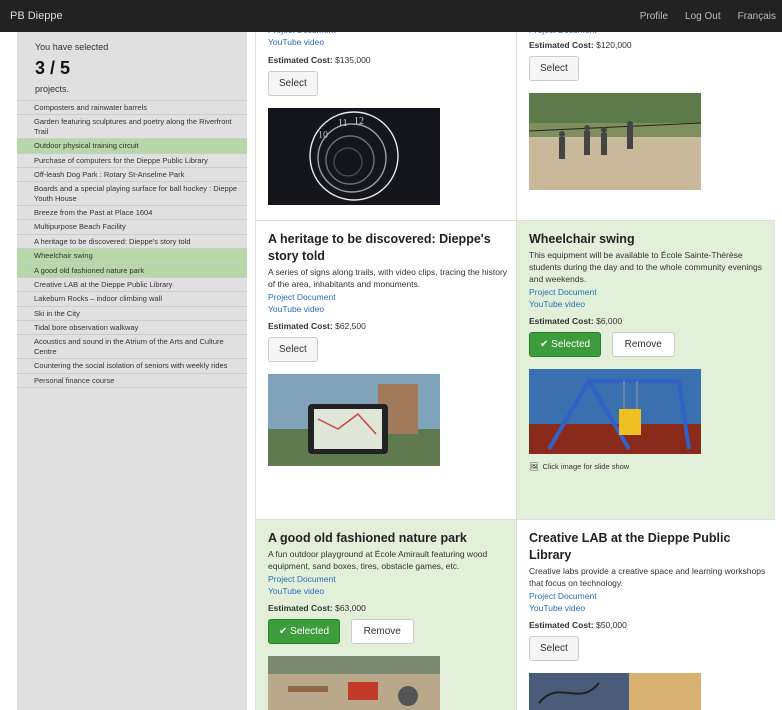 The image size is (782, 710). Describe the element at coordinates (654, 16) in the screenshot. I see `nav-profile-link: Profile` at that location.